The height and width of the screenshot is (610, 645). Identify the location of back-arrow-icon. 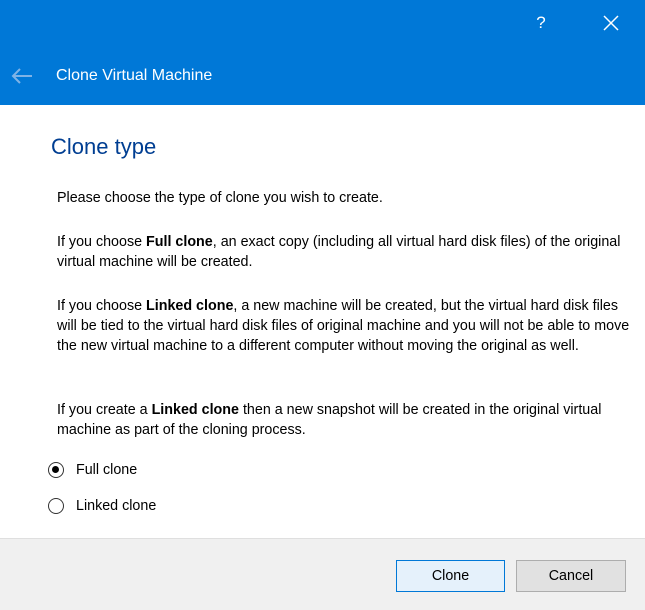
(21, 76).